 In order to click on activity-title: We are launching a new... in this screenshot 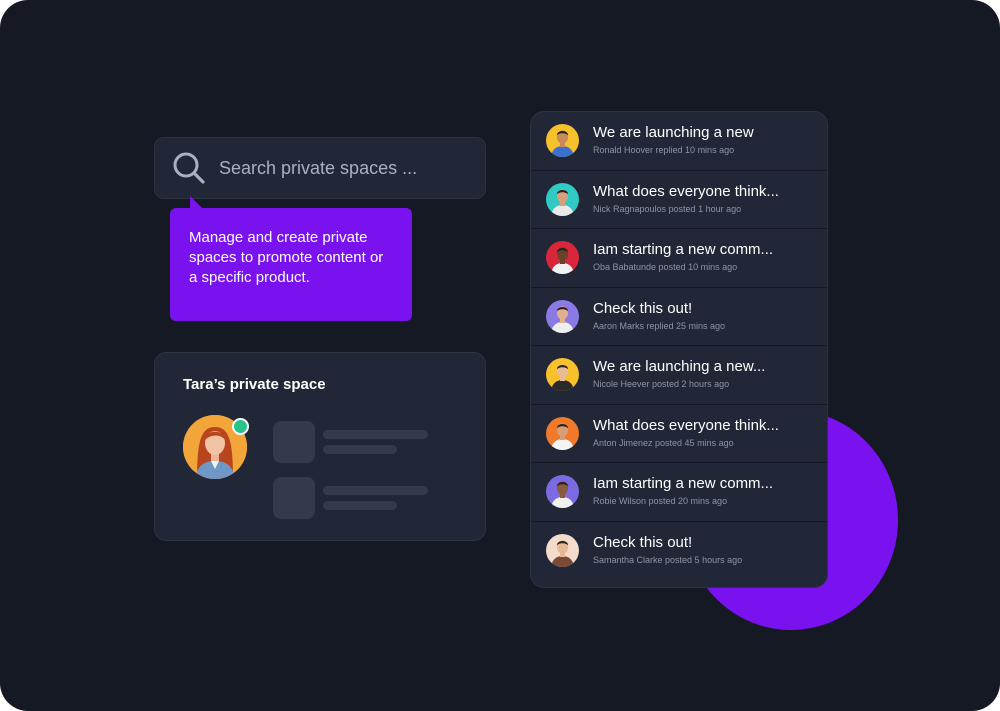, I will do `click(679, 367)`.